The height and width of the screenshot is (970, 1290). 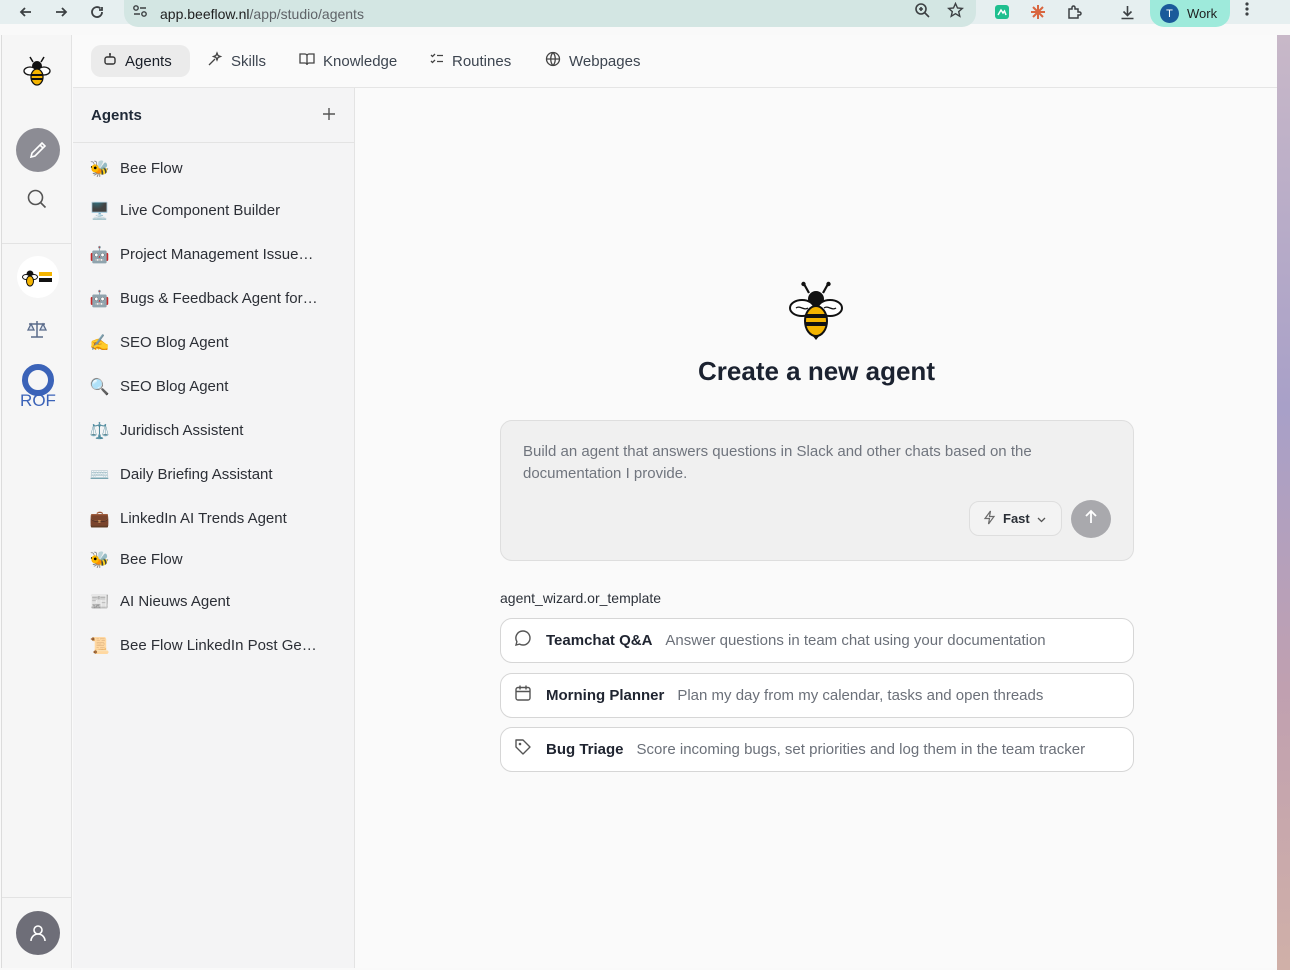 I want to click on agent-emoji: 📜, so click(x=99, y=645).